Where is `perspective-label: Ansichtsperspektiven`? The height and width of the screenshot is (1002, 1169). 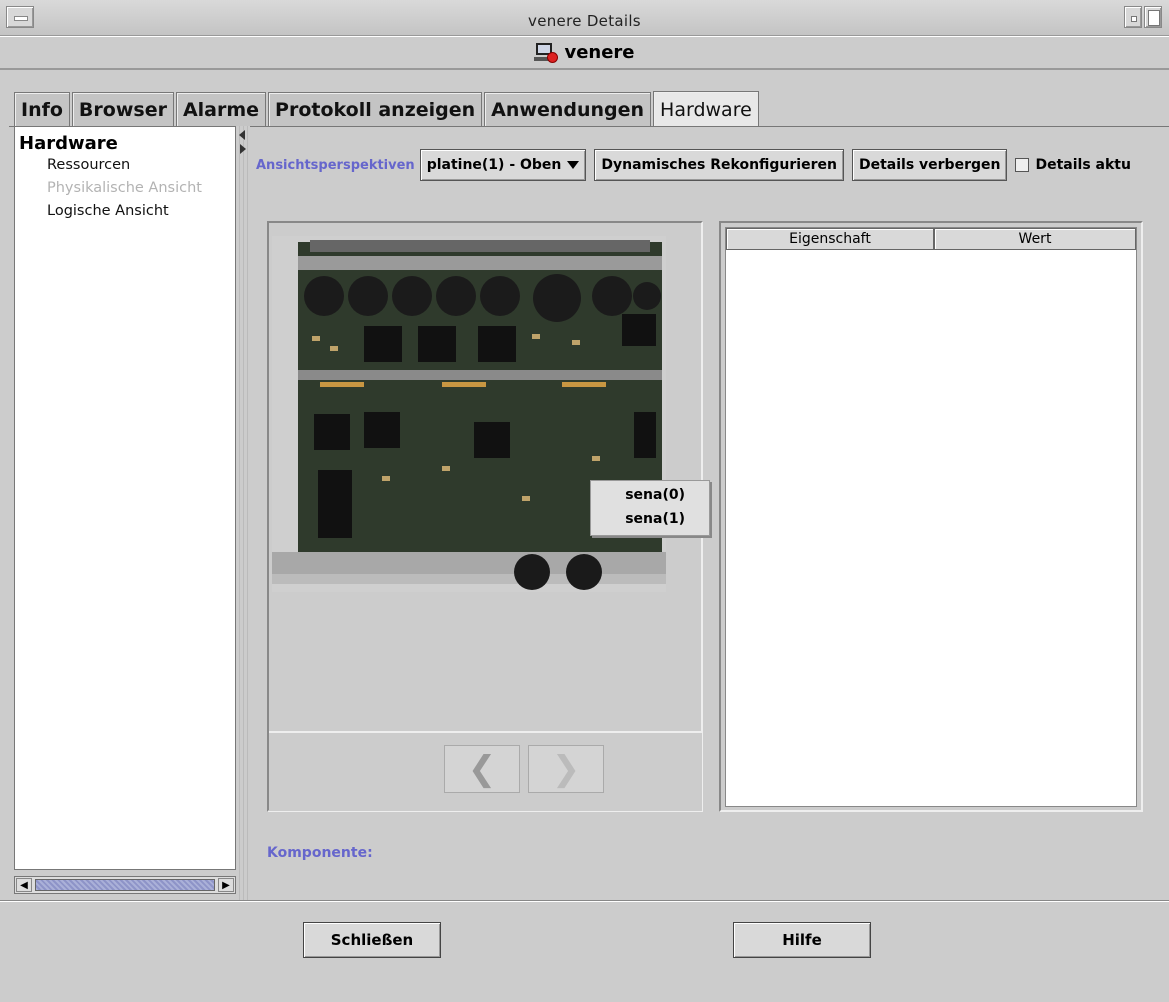 perspective-label: Ansichtsperspektiven is located at coordinates (335, 165).